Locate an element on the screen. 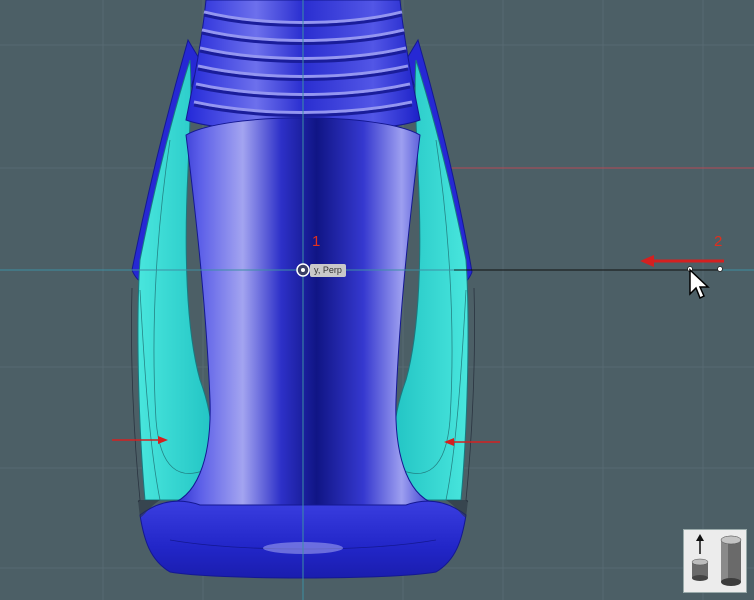 The width and height of the screenshot is (754, 600). label-point-1: 1 is located at coordinates (316, 241).